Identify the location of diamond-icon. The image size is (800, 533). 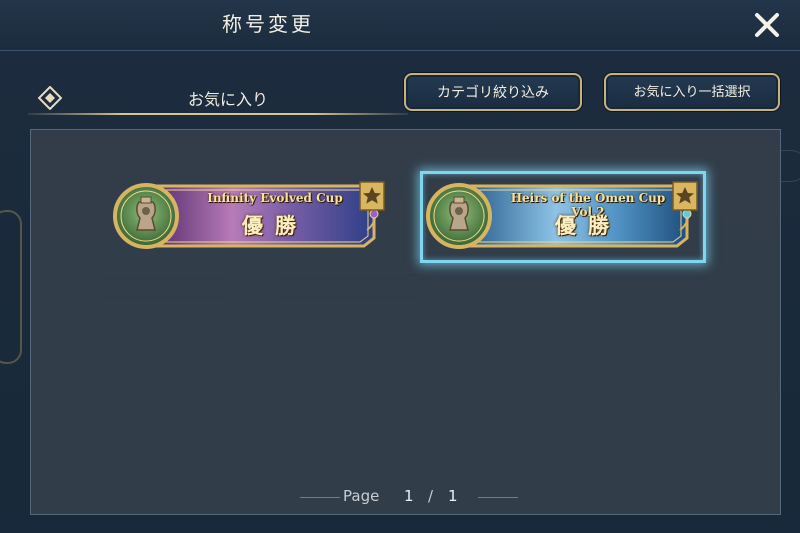
(50, 98).